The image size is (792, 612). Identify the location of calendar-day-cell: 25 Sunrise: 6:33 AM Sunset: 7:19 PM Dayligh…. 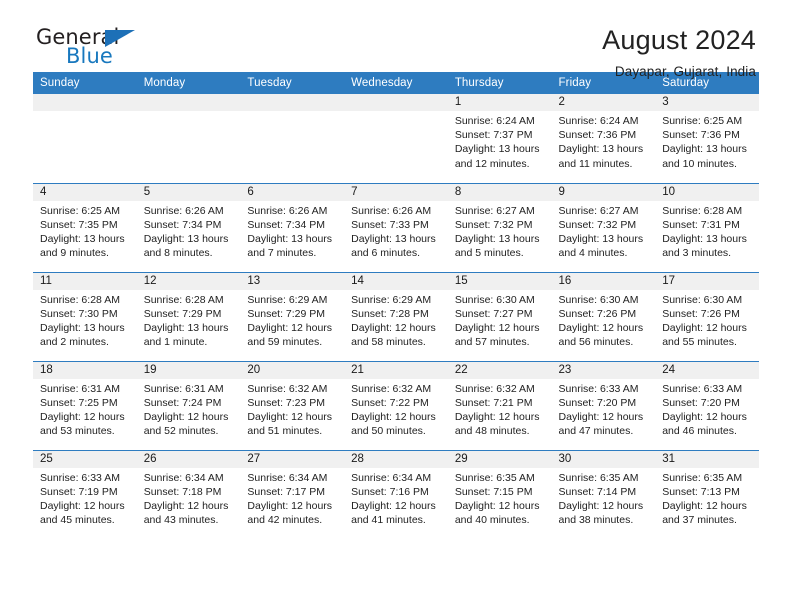
(85, 494).